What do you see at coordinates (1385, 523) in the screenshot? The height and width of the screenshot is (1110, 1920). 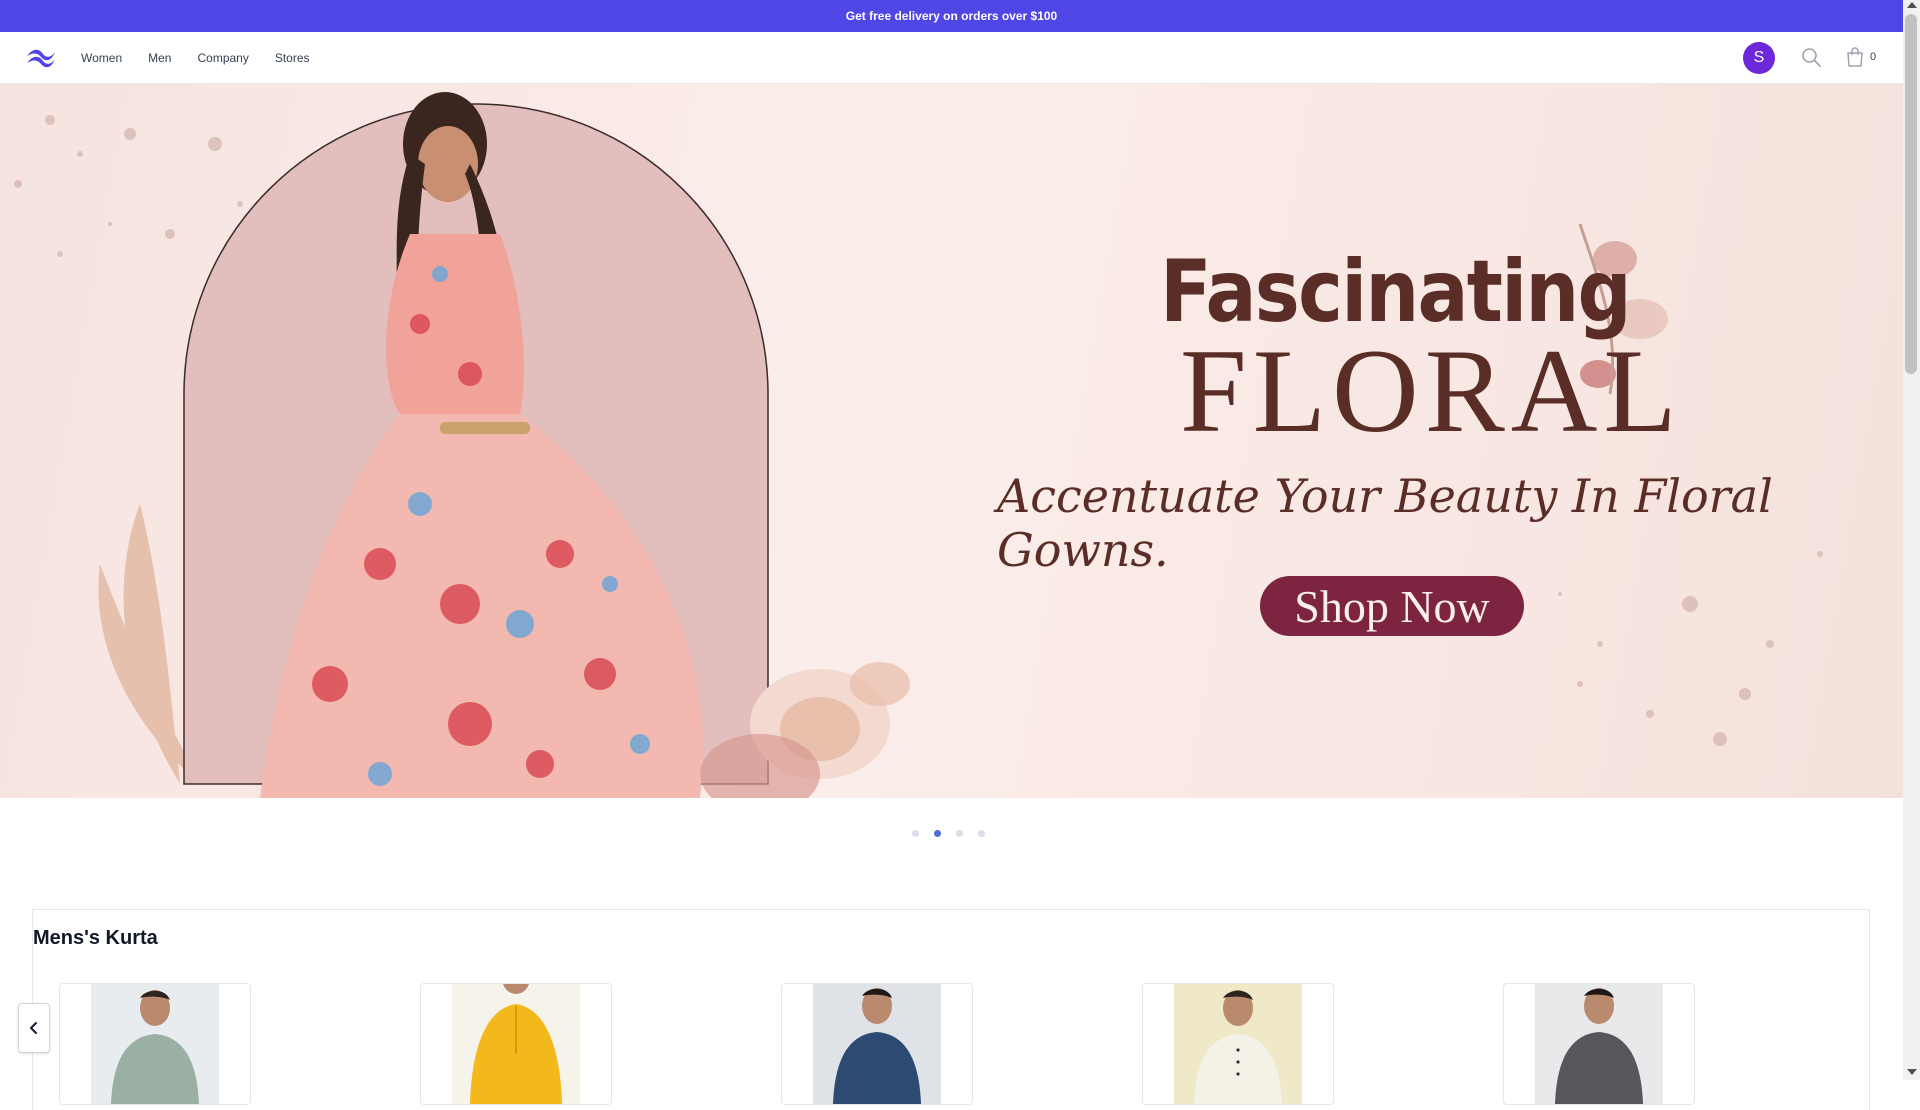 I see `hero-subtitle: Accentuate Your Beauty In Floral Gowns.` at bounding box center [1385, 523].